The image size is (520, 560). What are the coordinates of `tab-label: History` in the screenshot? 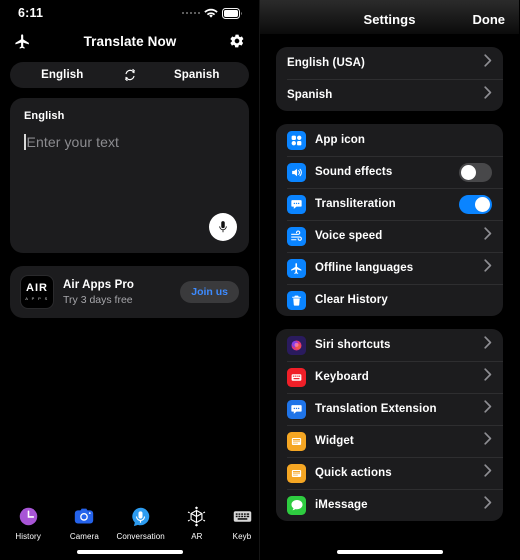 It's located at (28, 536).